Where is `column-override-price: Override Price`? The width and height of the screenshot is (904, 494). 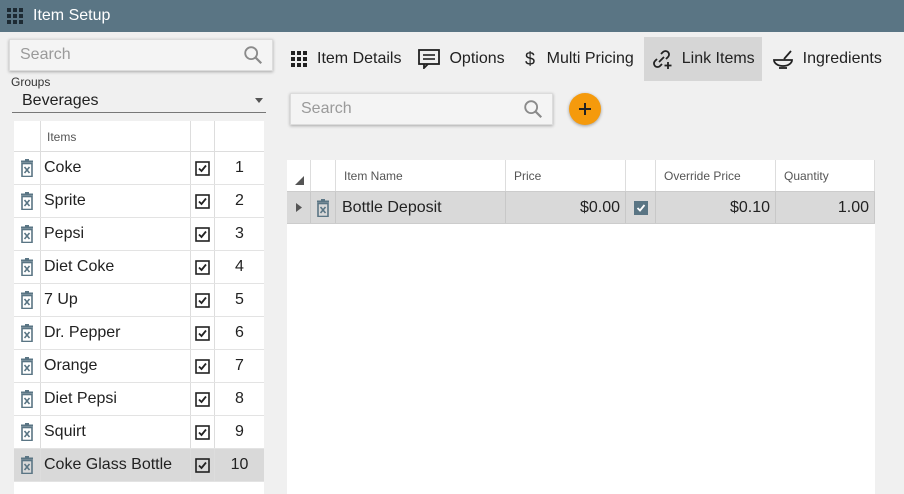 column-override-price: Override Price is located at coordinates (716, 175).